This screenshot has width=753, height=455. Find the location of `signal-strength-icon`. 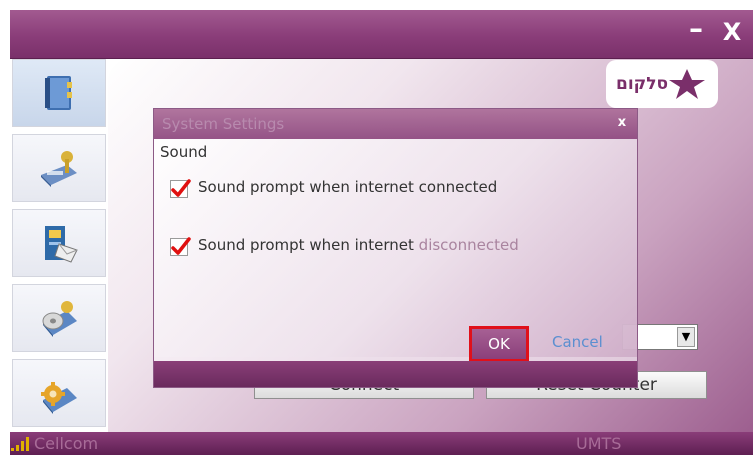

signal-strength-icon is located at coordinates (20, 444).